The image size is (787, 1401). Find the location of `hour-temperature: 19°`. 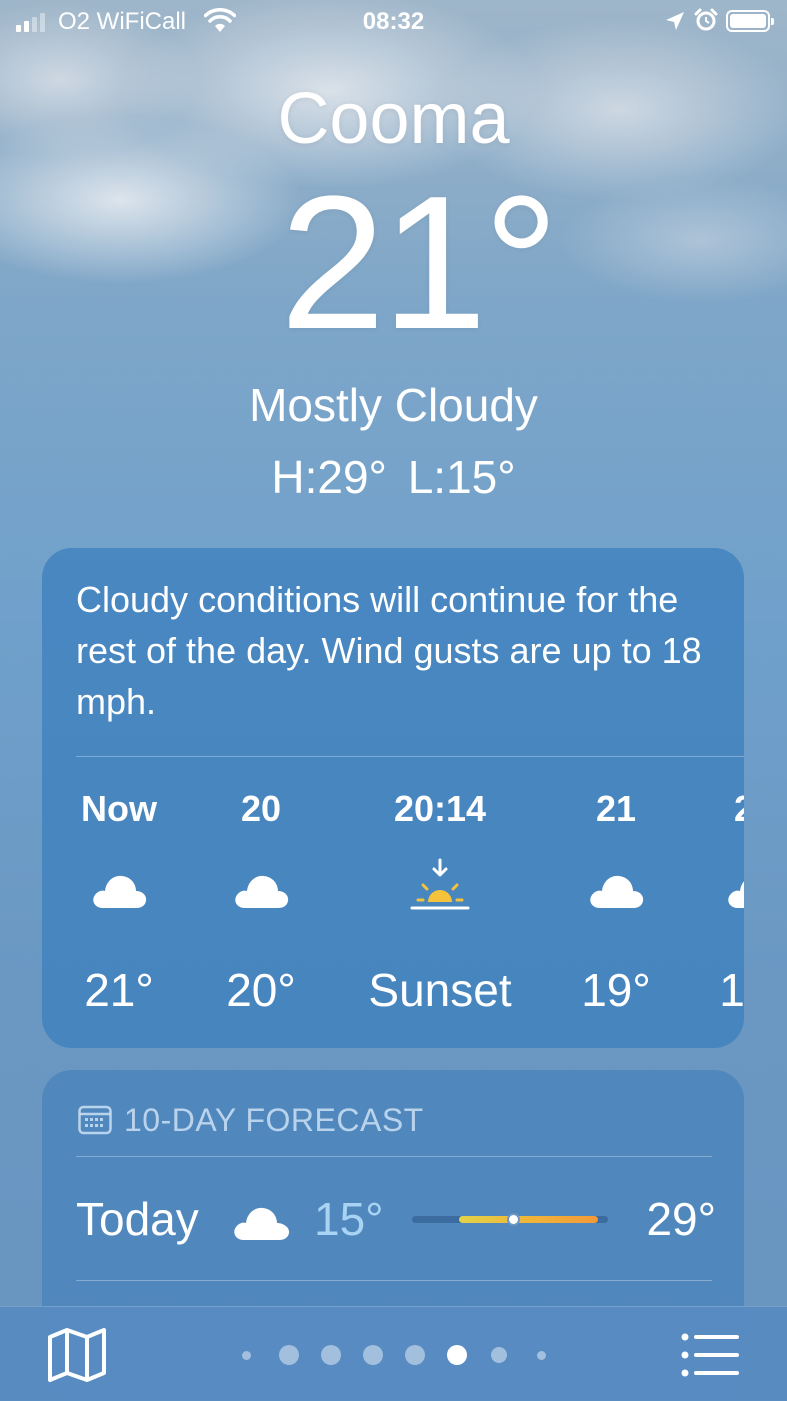

hour-temperature: 19° is located at coordinates (616, 990).